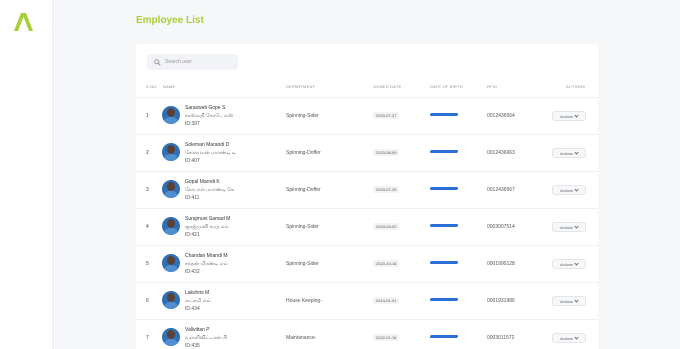 The height and width of the screenshot is (349, 680). Describe the element at coordinates (387, 86) in the screenshot. I see `column-joined-date: JOINED DATE` at that location.